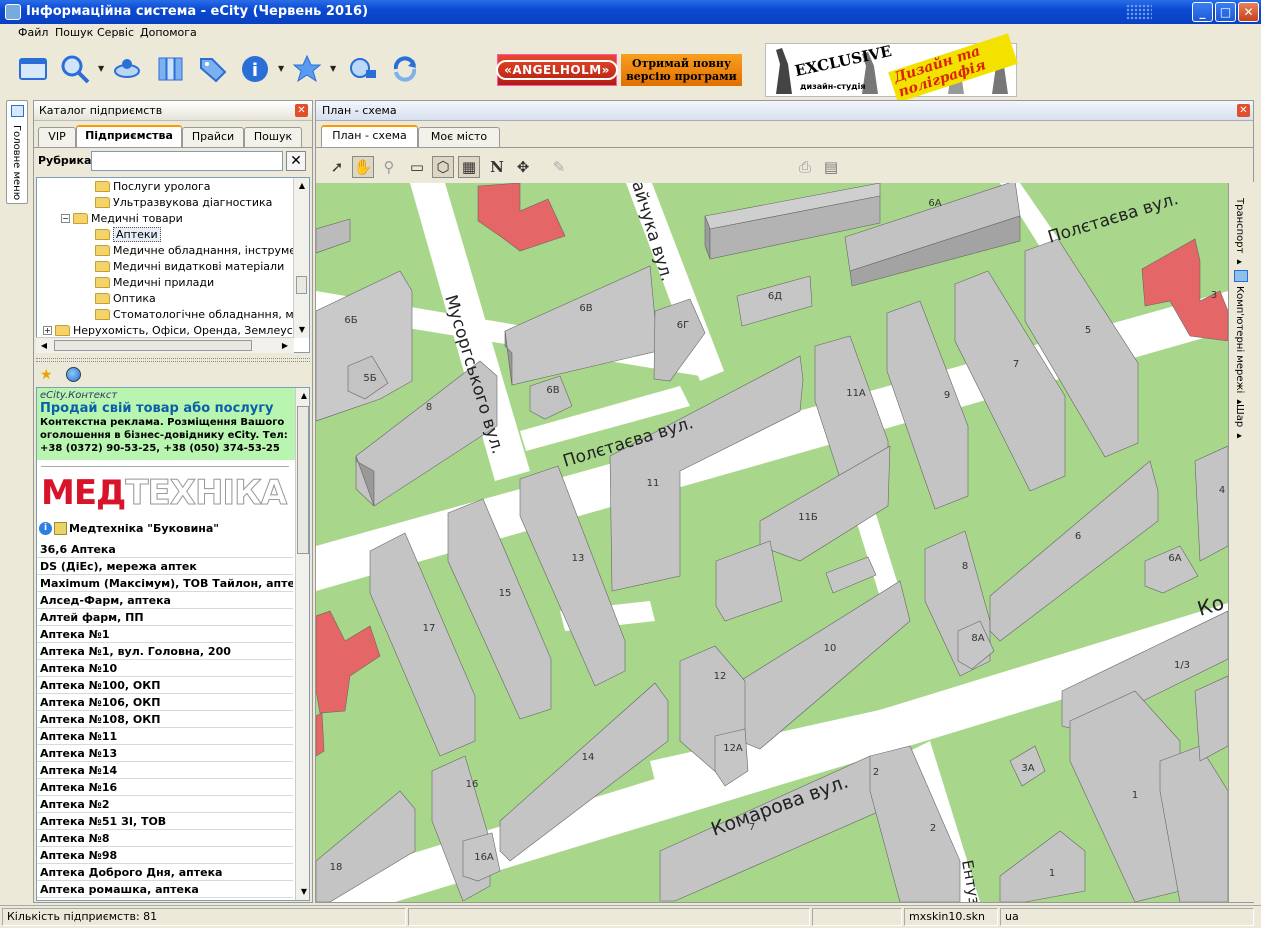 This screenshot has height=928, width=1261. I want to click on search-dropdown-icon: ▼, so click(101, 68).